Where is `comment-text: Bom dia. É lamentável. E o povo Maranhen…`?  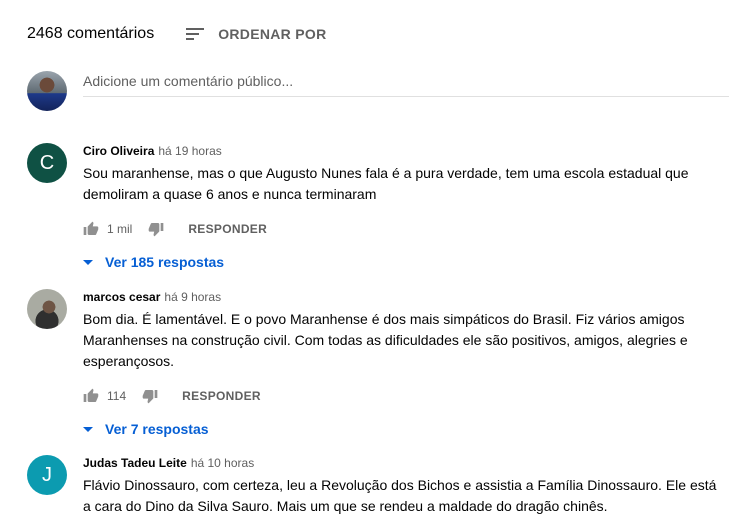 comment-text: Bom dia. É lamentável. E o povo Maranhen… is located at coordinates (385, 340).